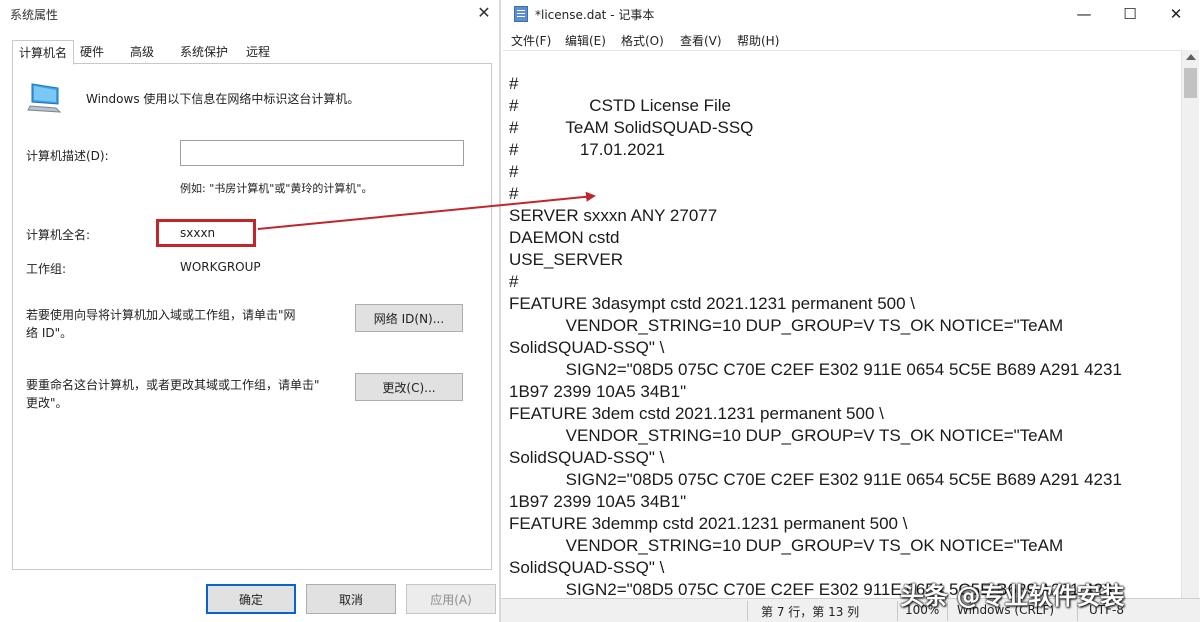 The width and height of the screenshot is (1200, 622). I want to click on window-title: 系统属性, so click(34, 15).